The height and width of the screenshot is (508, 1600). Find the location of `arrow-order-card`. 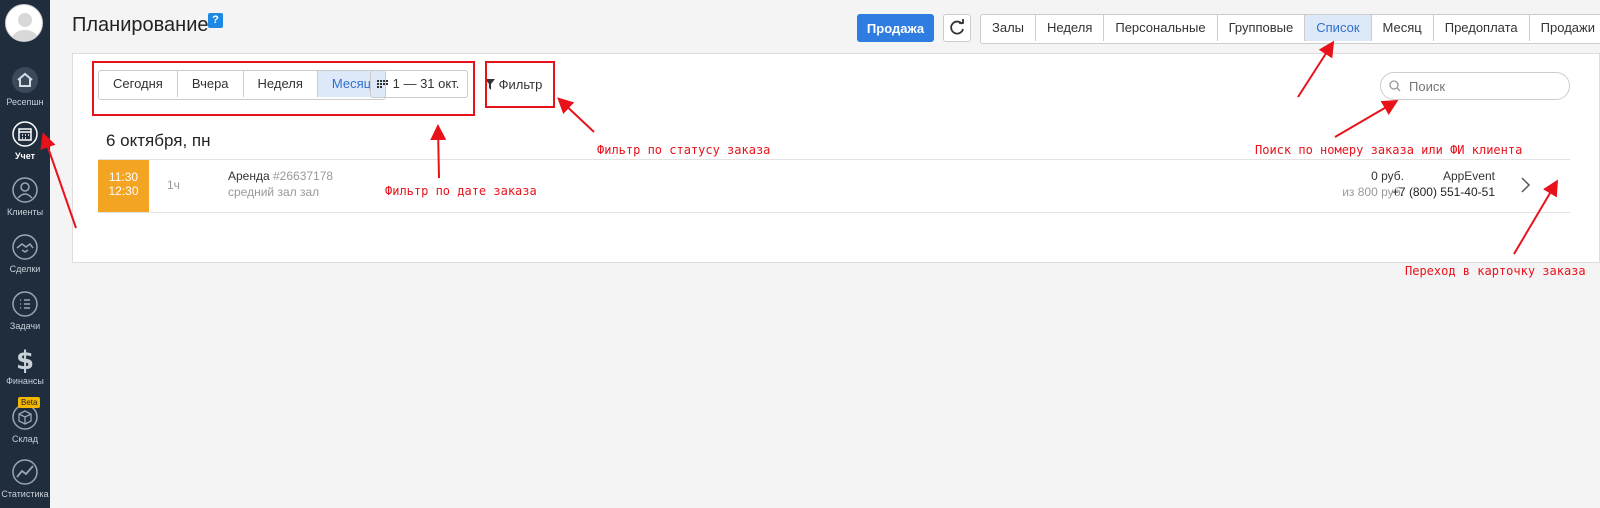

arrow-order-card is located at coordinates (1536, 217).